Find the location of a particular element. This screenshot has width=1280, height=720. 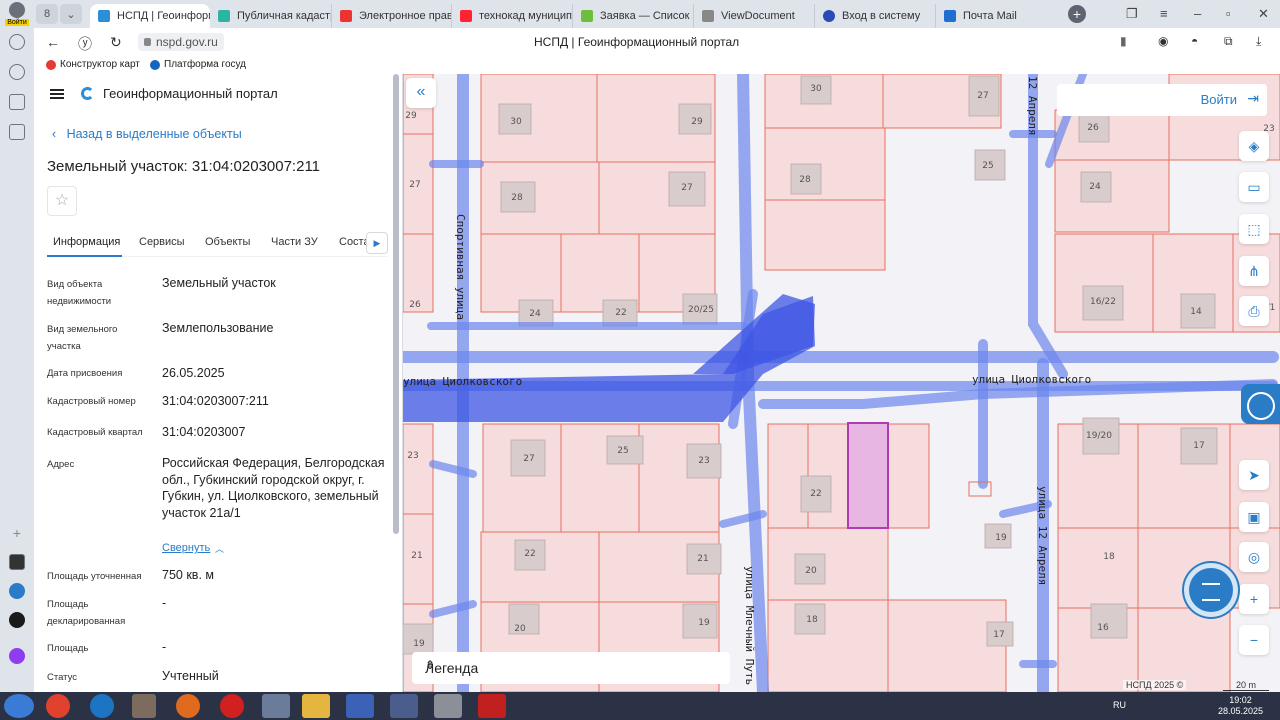

double-chevron-left-icon: « is located at coordinates (421, 91).